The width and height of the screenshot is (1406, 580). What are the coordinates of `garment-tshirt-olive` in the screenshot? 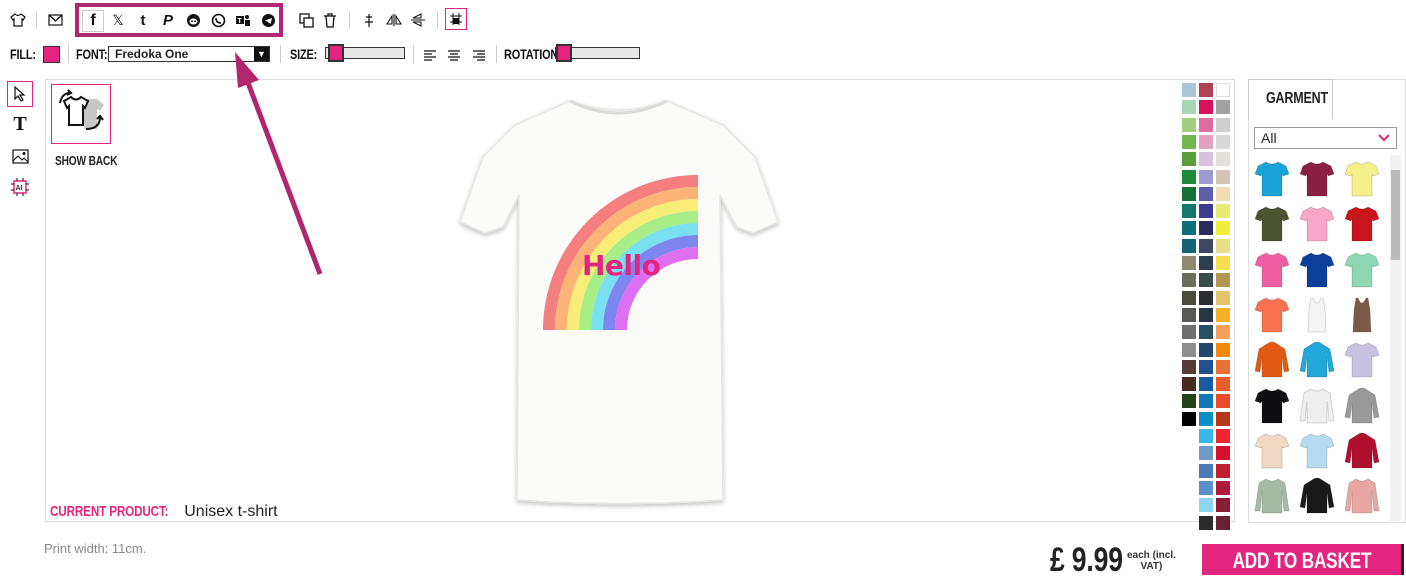 It's located at (1272, 224).